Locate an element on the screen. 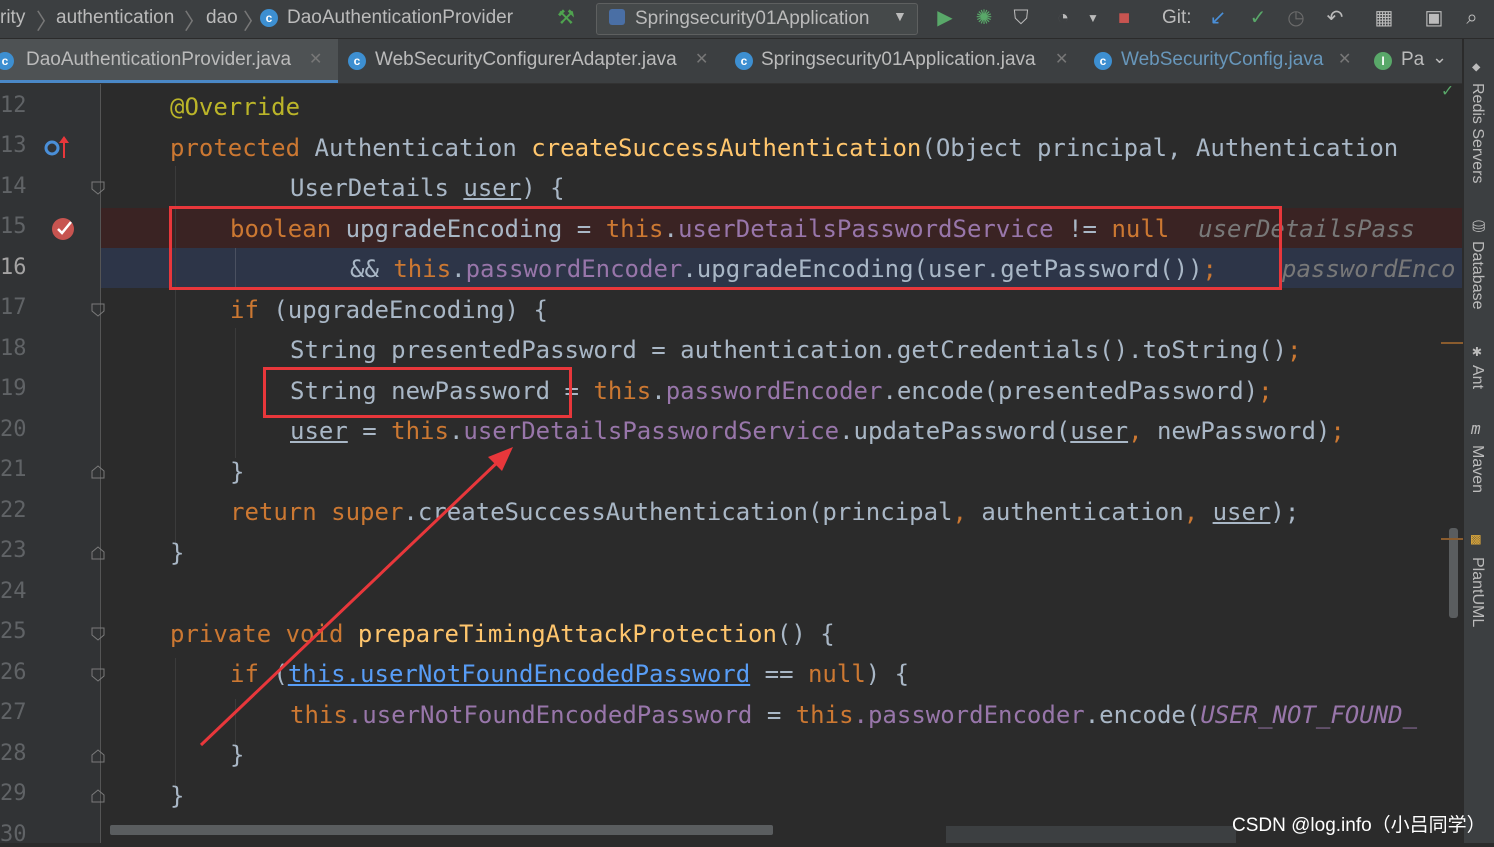 The height and width of the screenshot is (847, 1494). git-update-icon: ↙ is located at coordinates (1218, 18).